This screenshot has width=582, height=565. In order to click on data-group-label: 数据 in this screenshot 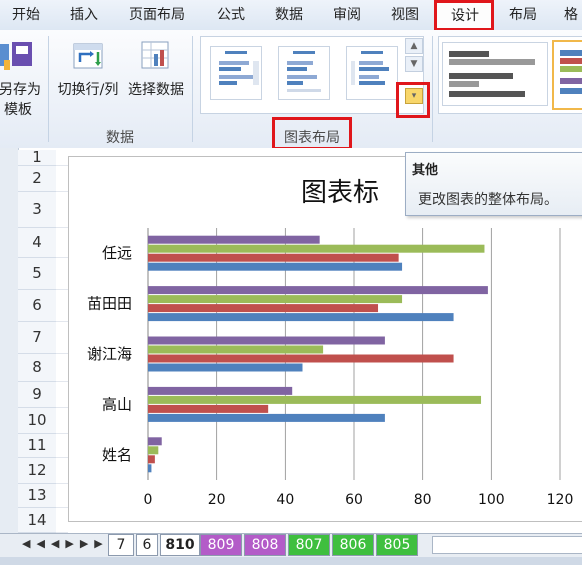, I will do `click(120, 138)`.